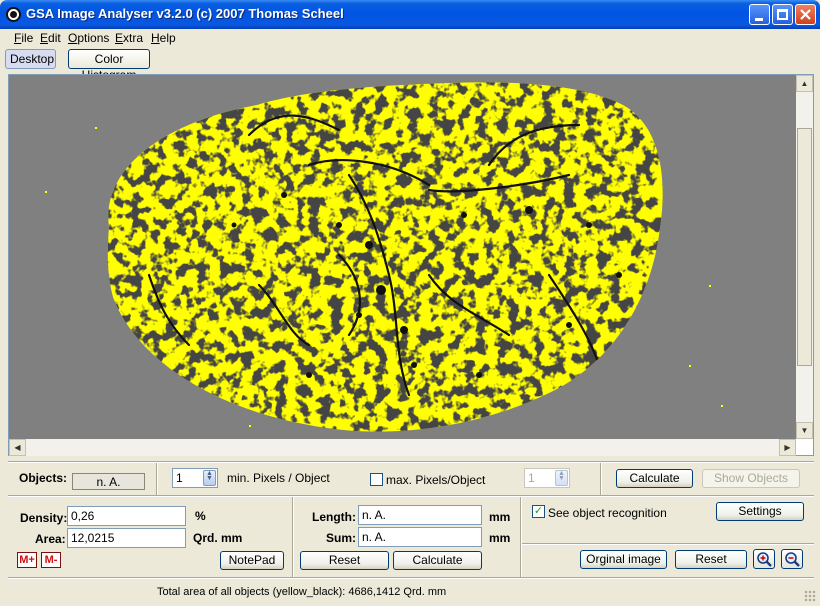 Image resolution: width=820 pixels, height=606 pixels. Describe the element at coordinates (163, 38) in the screenshot. I see `menu-help: Help` at that location.